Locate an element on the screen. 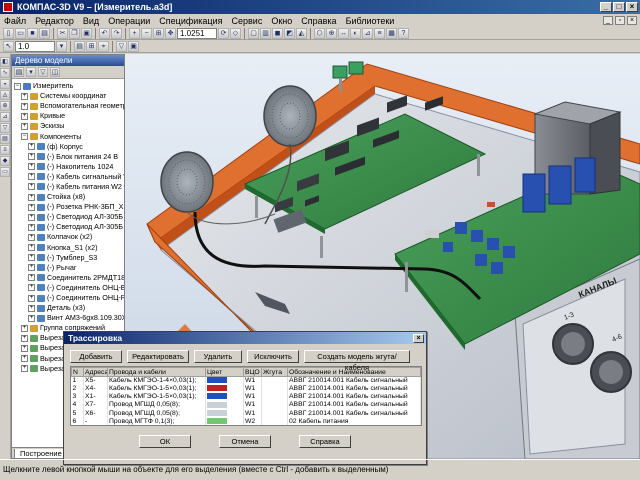 The height and width of the screenshot is (480, 640). filter-icon: ▽ is located at coordinates (121, 46).